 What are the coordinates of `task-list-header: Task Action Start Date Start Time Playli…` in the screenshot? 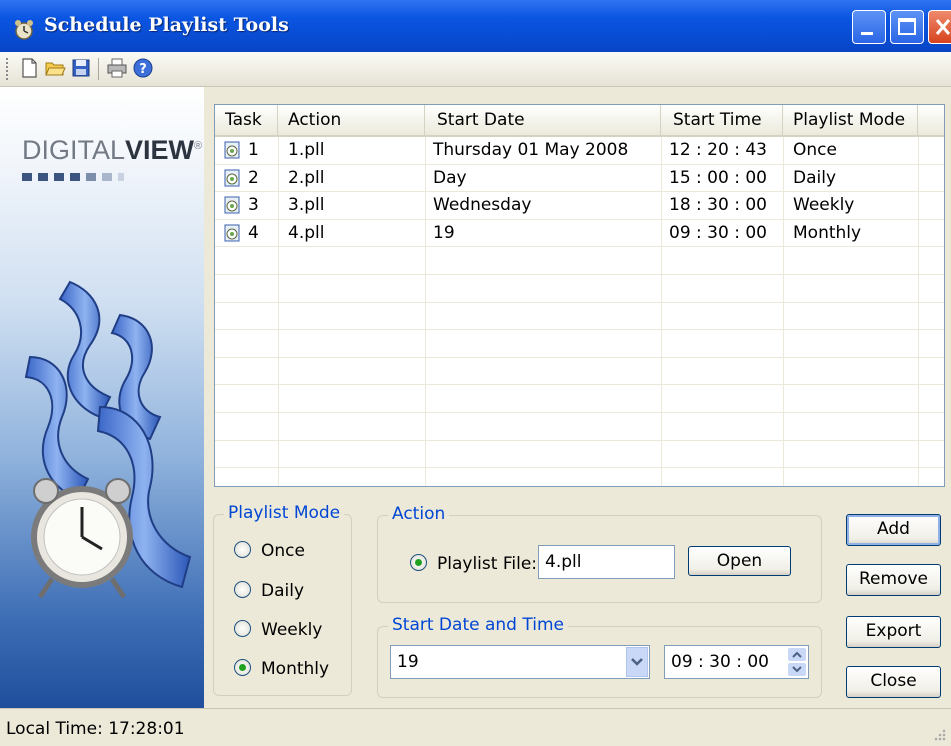 It's located at (579, 121).